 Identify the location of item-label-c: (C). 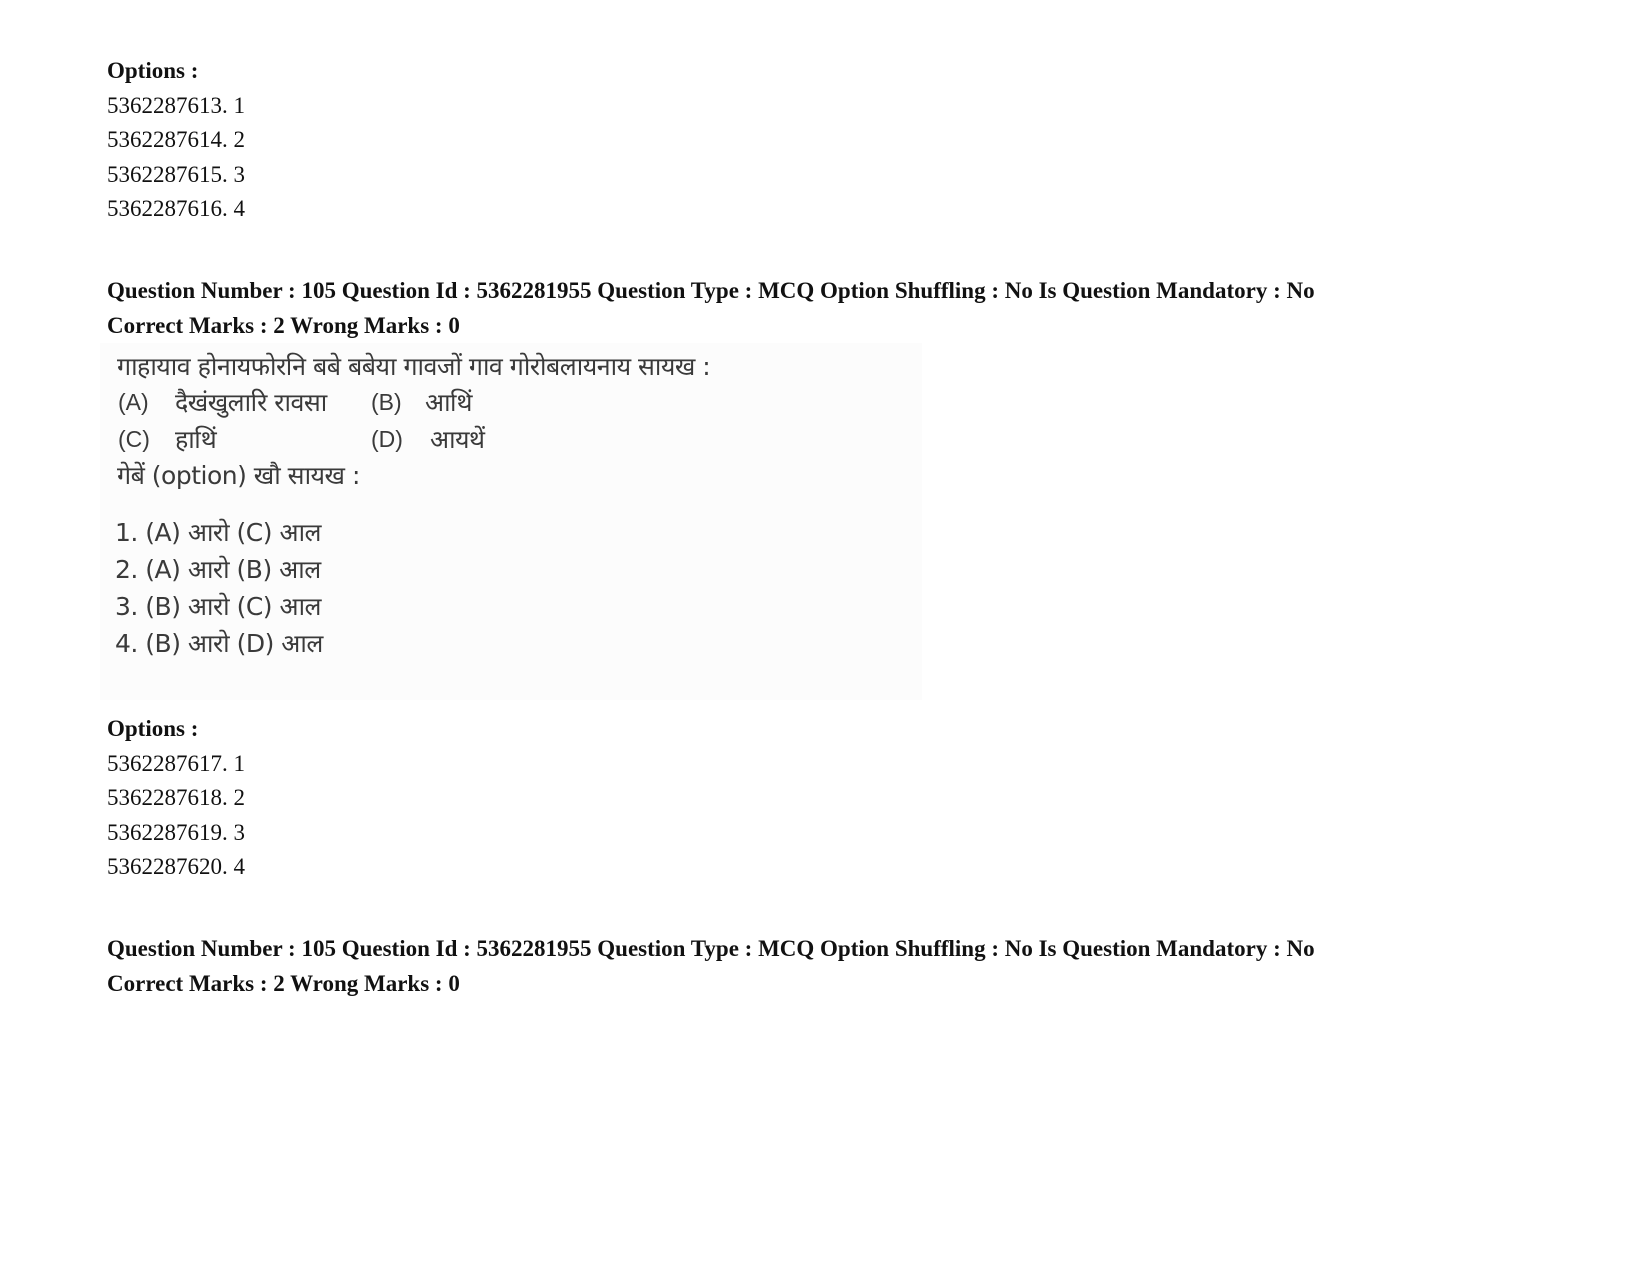
(134, 439).